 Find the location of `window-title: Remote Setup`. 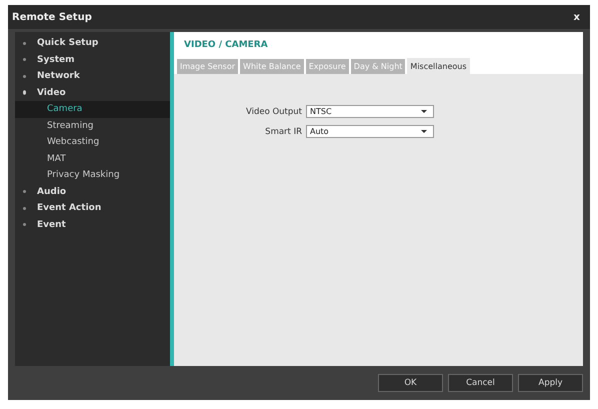

window-title: Remote Setup is located at coordinates (52, 17).